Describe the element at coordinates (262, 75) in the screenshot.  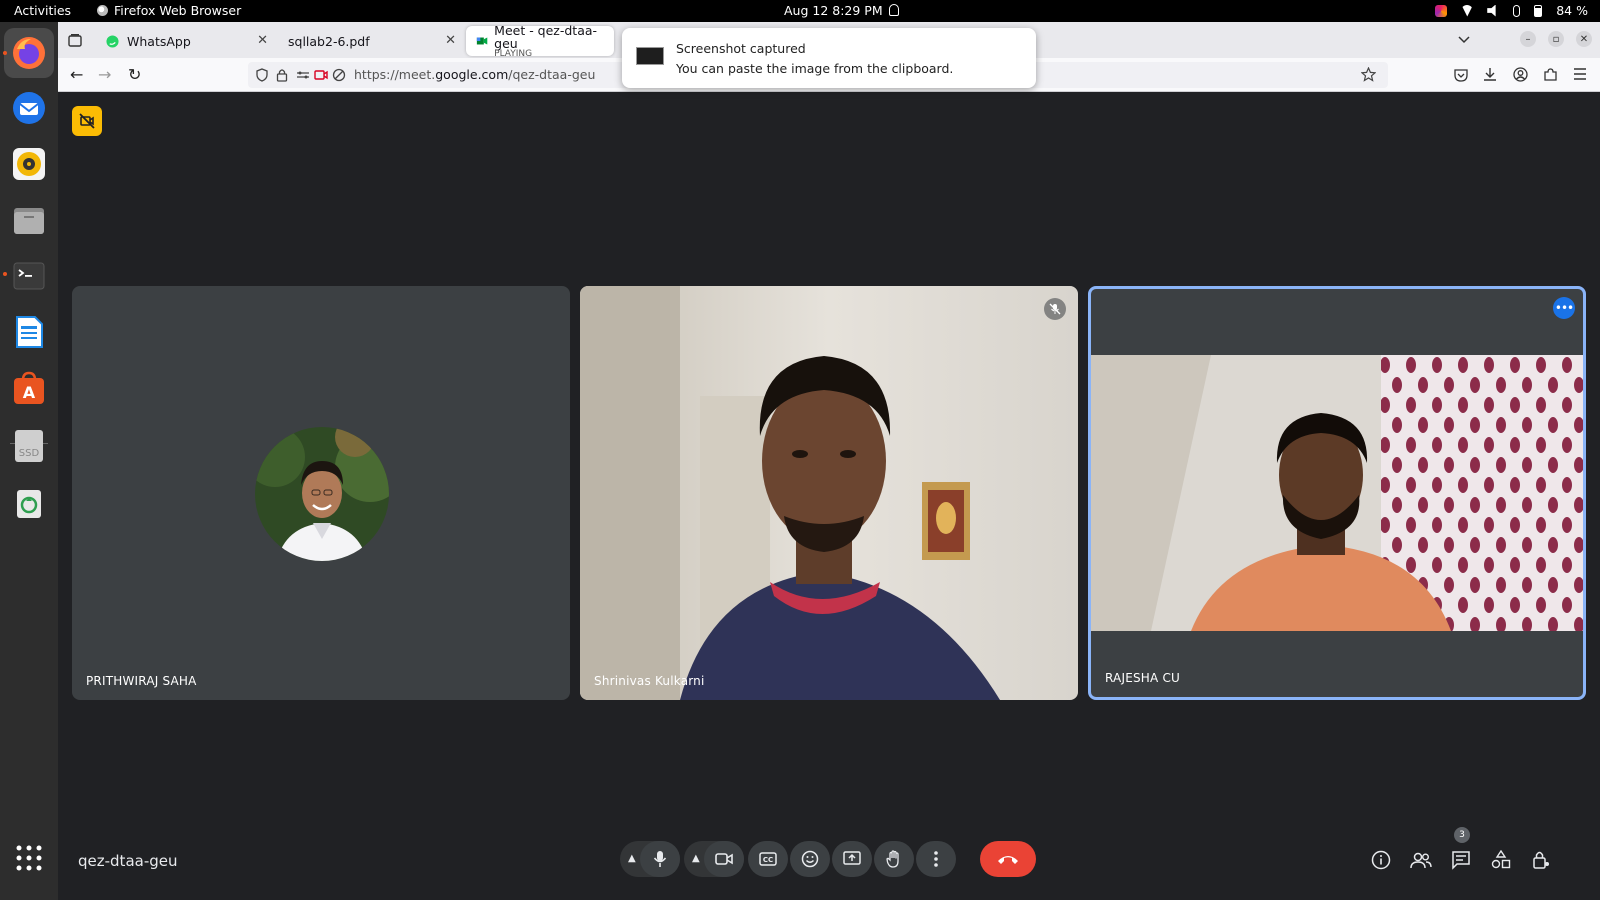
I see `tracking-shield-icon` at that location.